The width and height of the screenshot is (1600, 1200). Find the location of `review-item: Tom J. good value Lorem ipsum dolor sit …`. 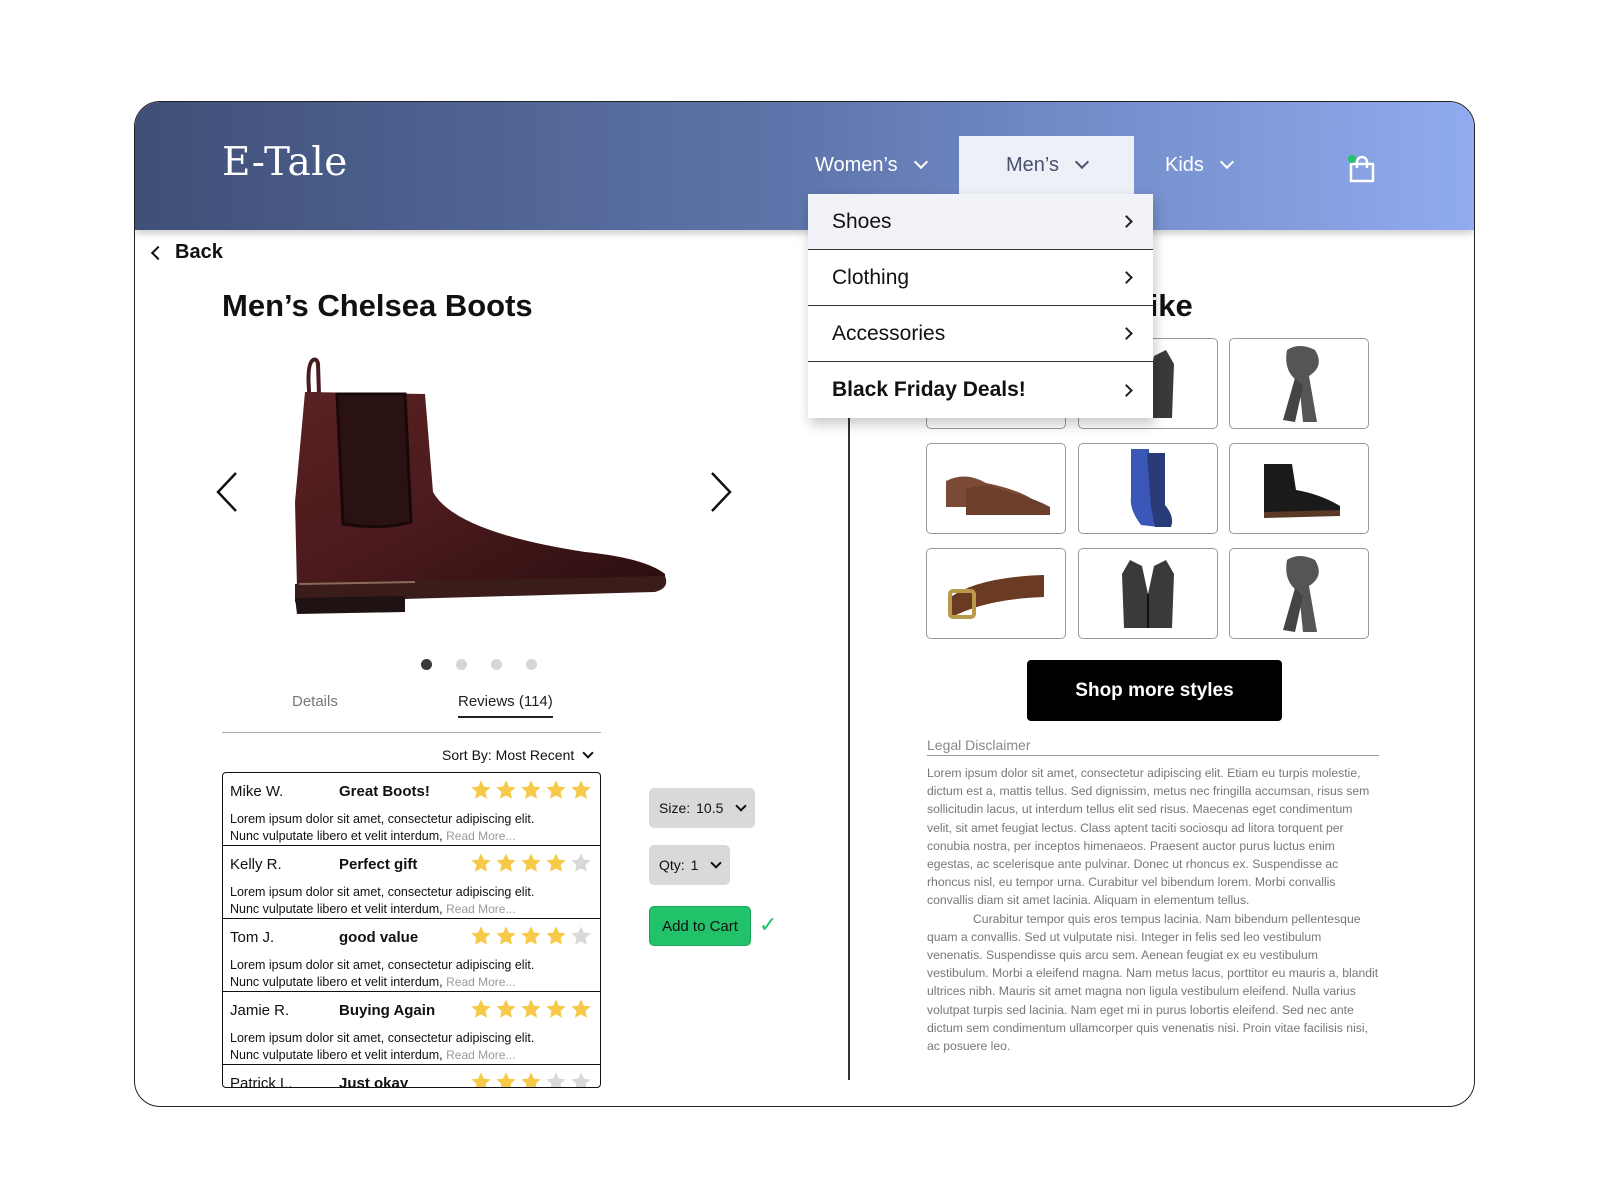

review-item: Tom J. good value Lorem ipsum dolor sit … is located at coordinates (411, 955).